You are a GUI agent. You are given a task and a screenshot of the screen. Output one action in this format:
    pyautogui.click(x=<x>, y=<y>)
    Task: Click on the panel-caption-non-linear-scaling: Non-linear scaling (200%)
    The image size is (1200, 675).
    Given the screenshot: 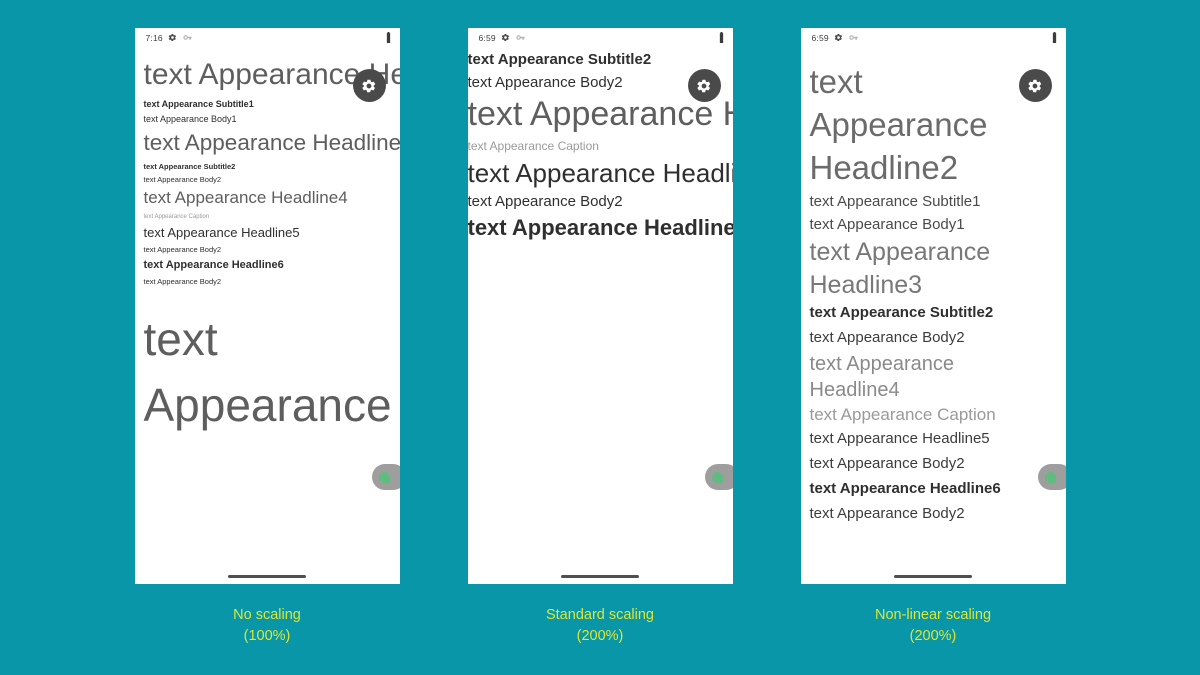 What is the action you would take?
    pyautogui.click(x=933, y=626)
    